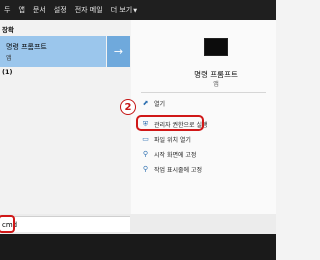  What do you see at coordinates (153, 103) in the screenshot?
I see `action-open: ⬈ 열기` at bounding box center [153, 103].